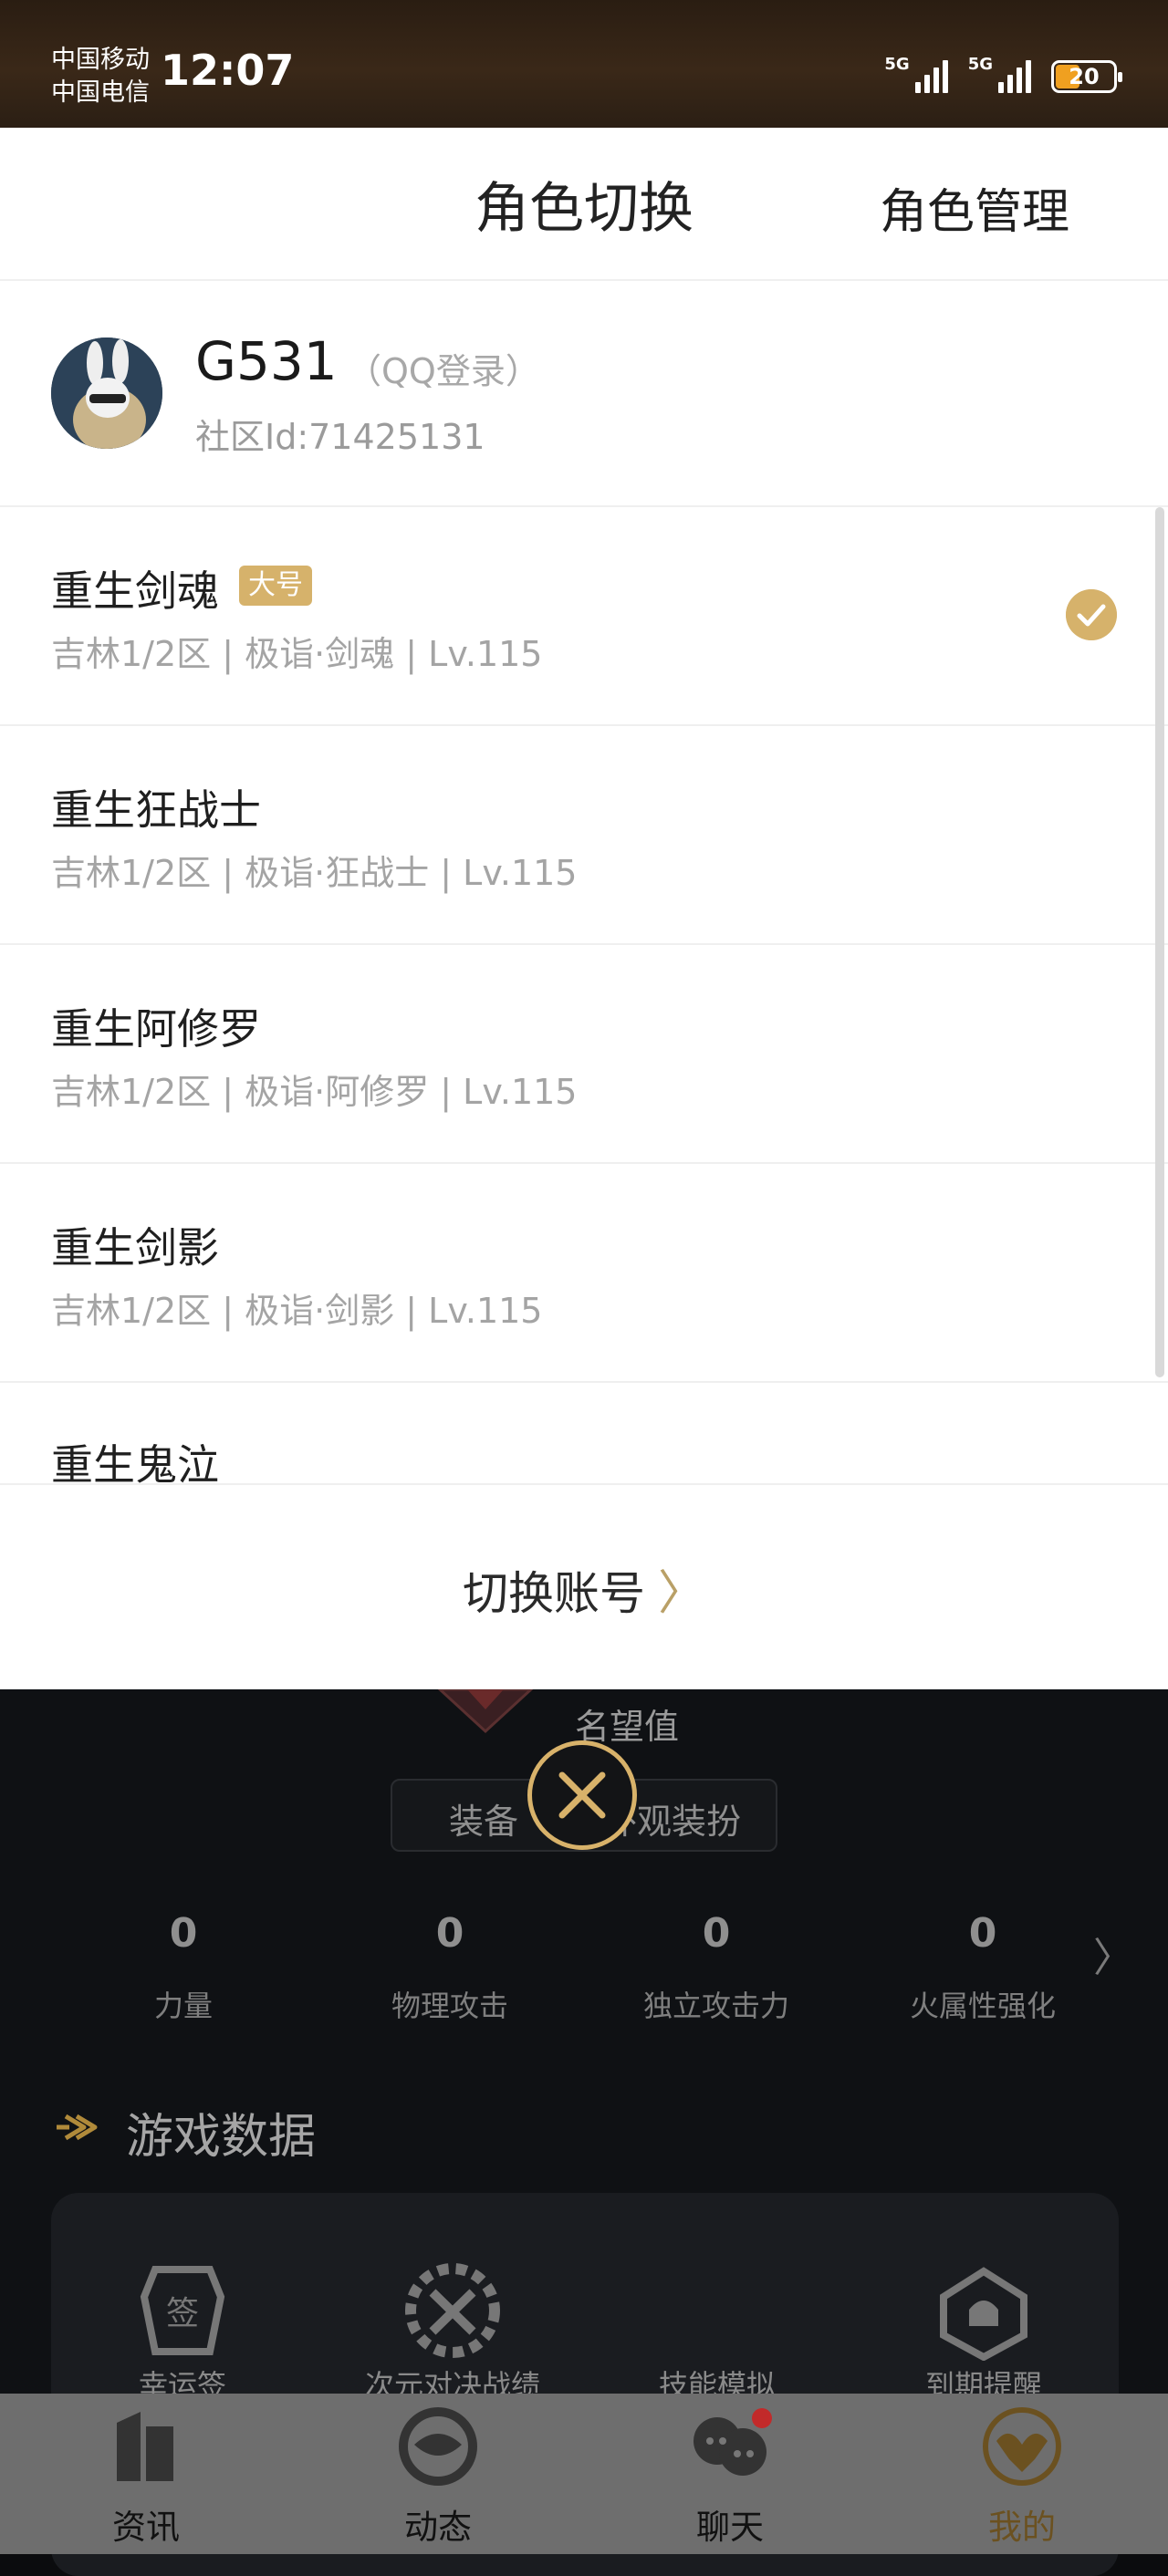 This screenshot has height=2576, width=1168. I want to click on carrier-labels: 中国移动 中国电信, so click(100, 76).